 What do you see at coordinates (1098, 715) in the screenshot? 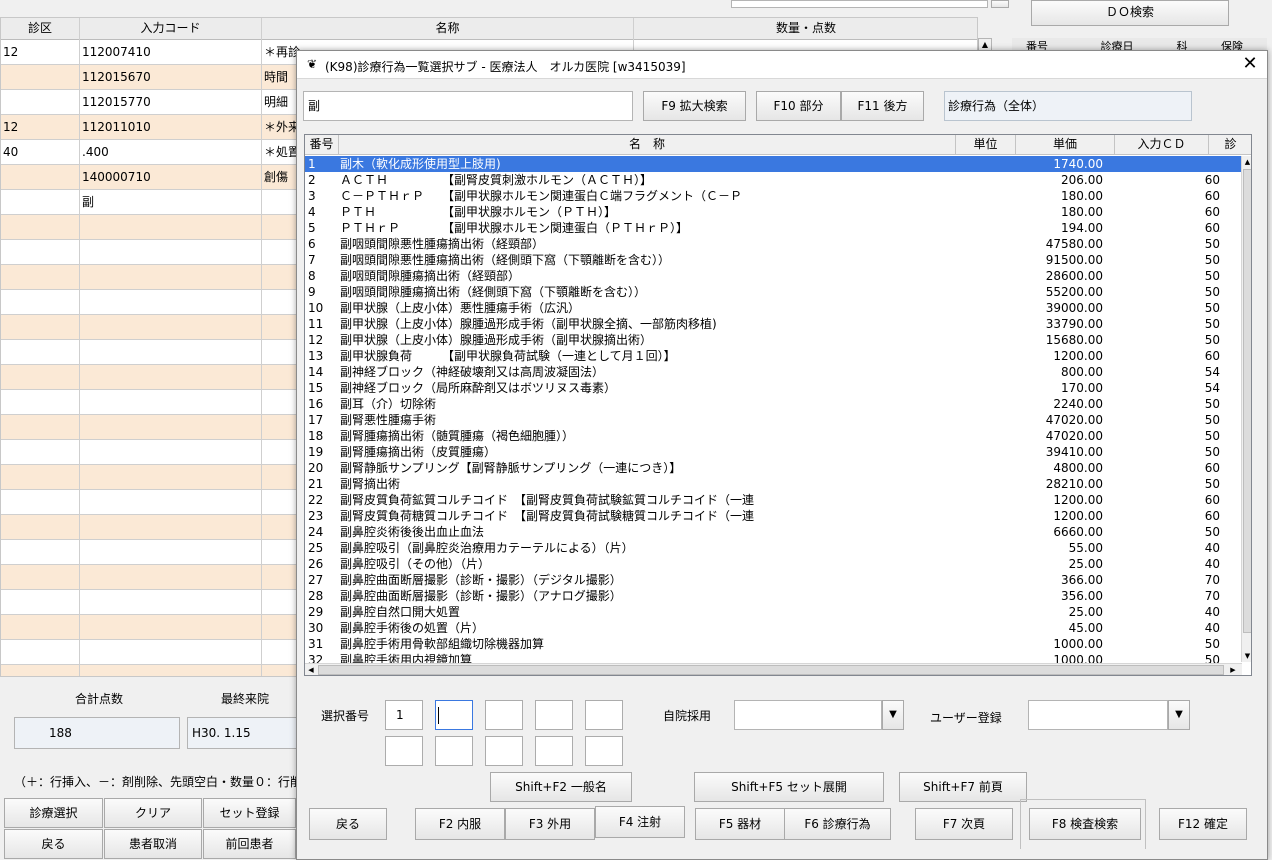
I see `user-register-select` at bounding box center [1098, 715].